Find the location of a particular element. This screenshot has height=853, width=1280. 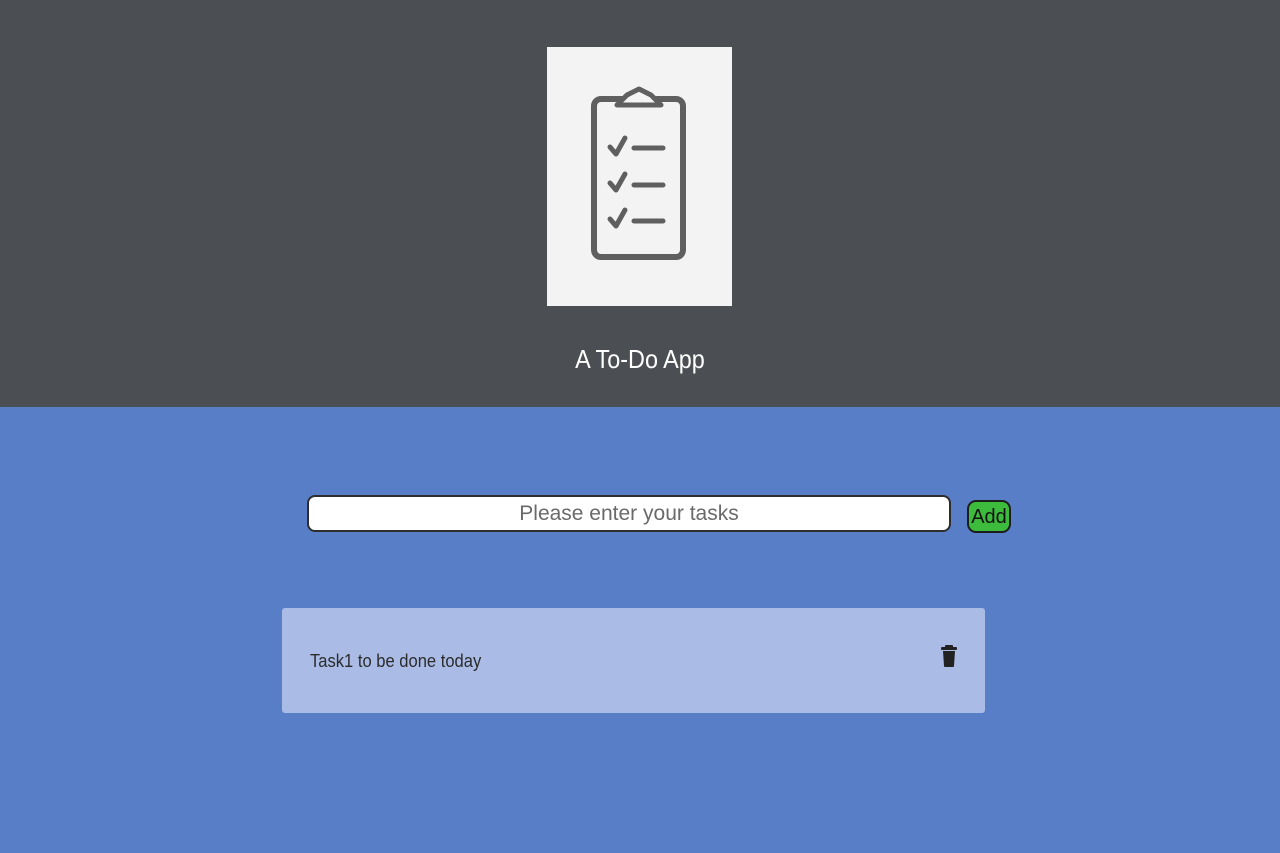

app-logo is located at coordinates (639, 176).